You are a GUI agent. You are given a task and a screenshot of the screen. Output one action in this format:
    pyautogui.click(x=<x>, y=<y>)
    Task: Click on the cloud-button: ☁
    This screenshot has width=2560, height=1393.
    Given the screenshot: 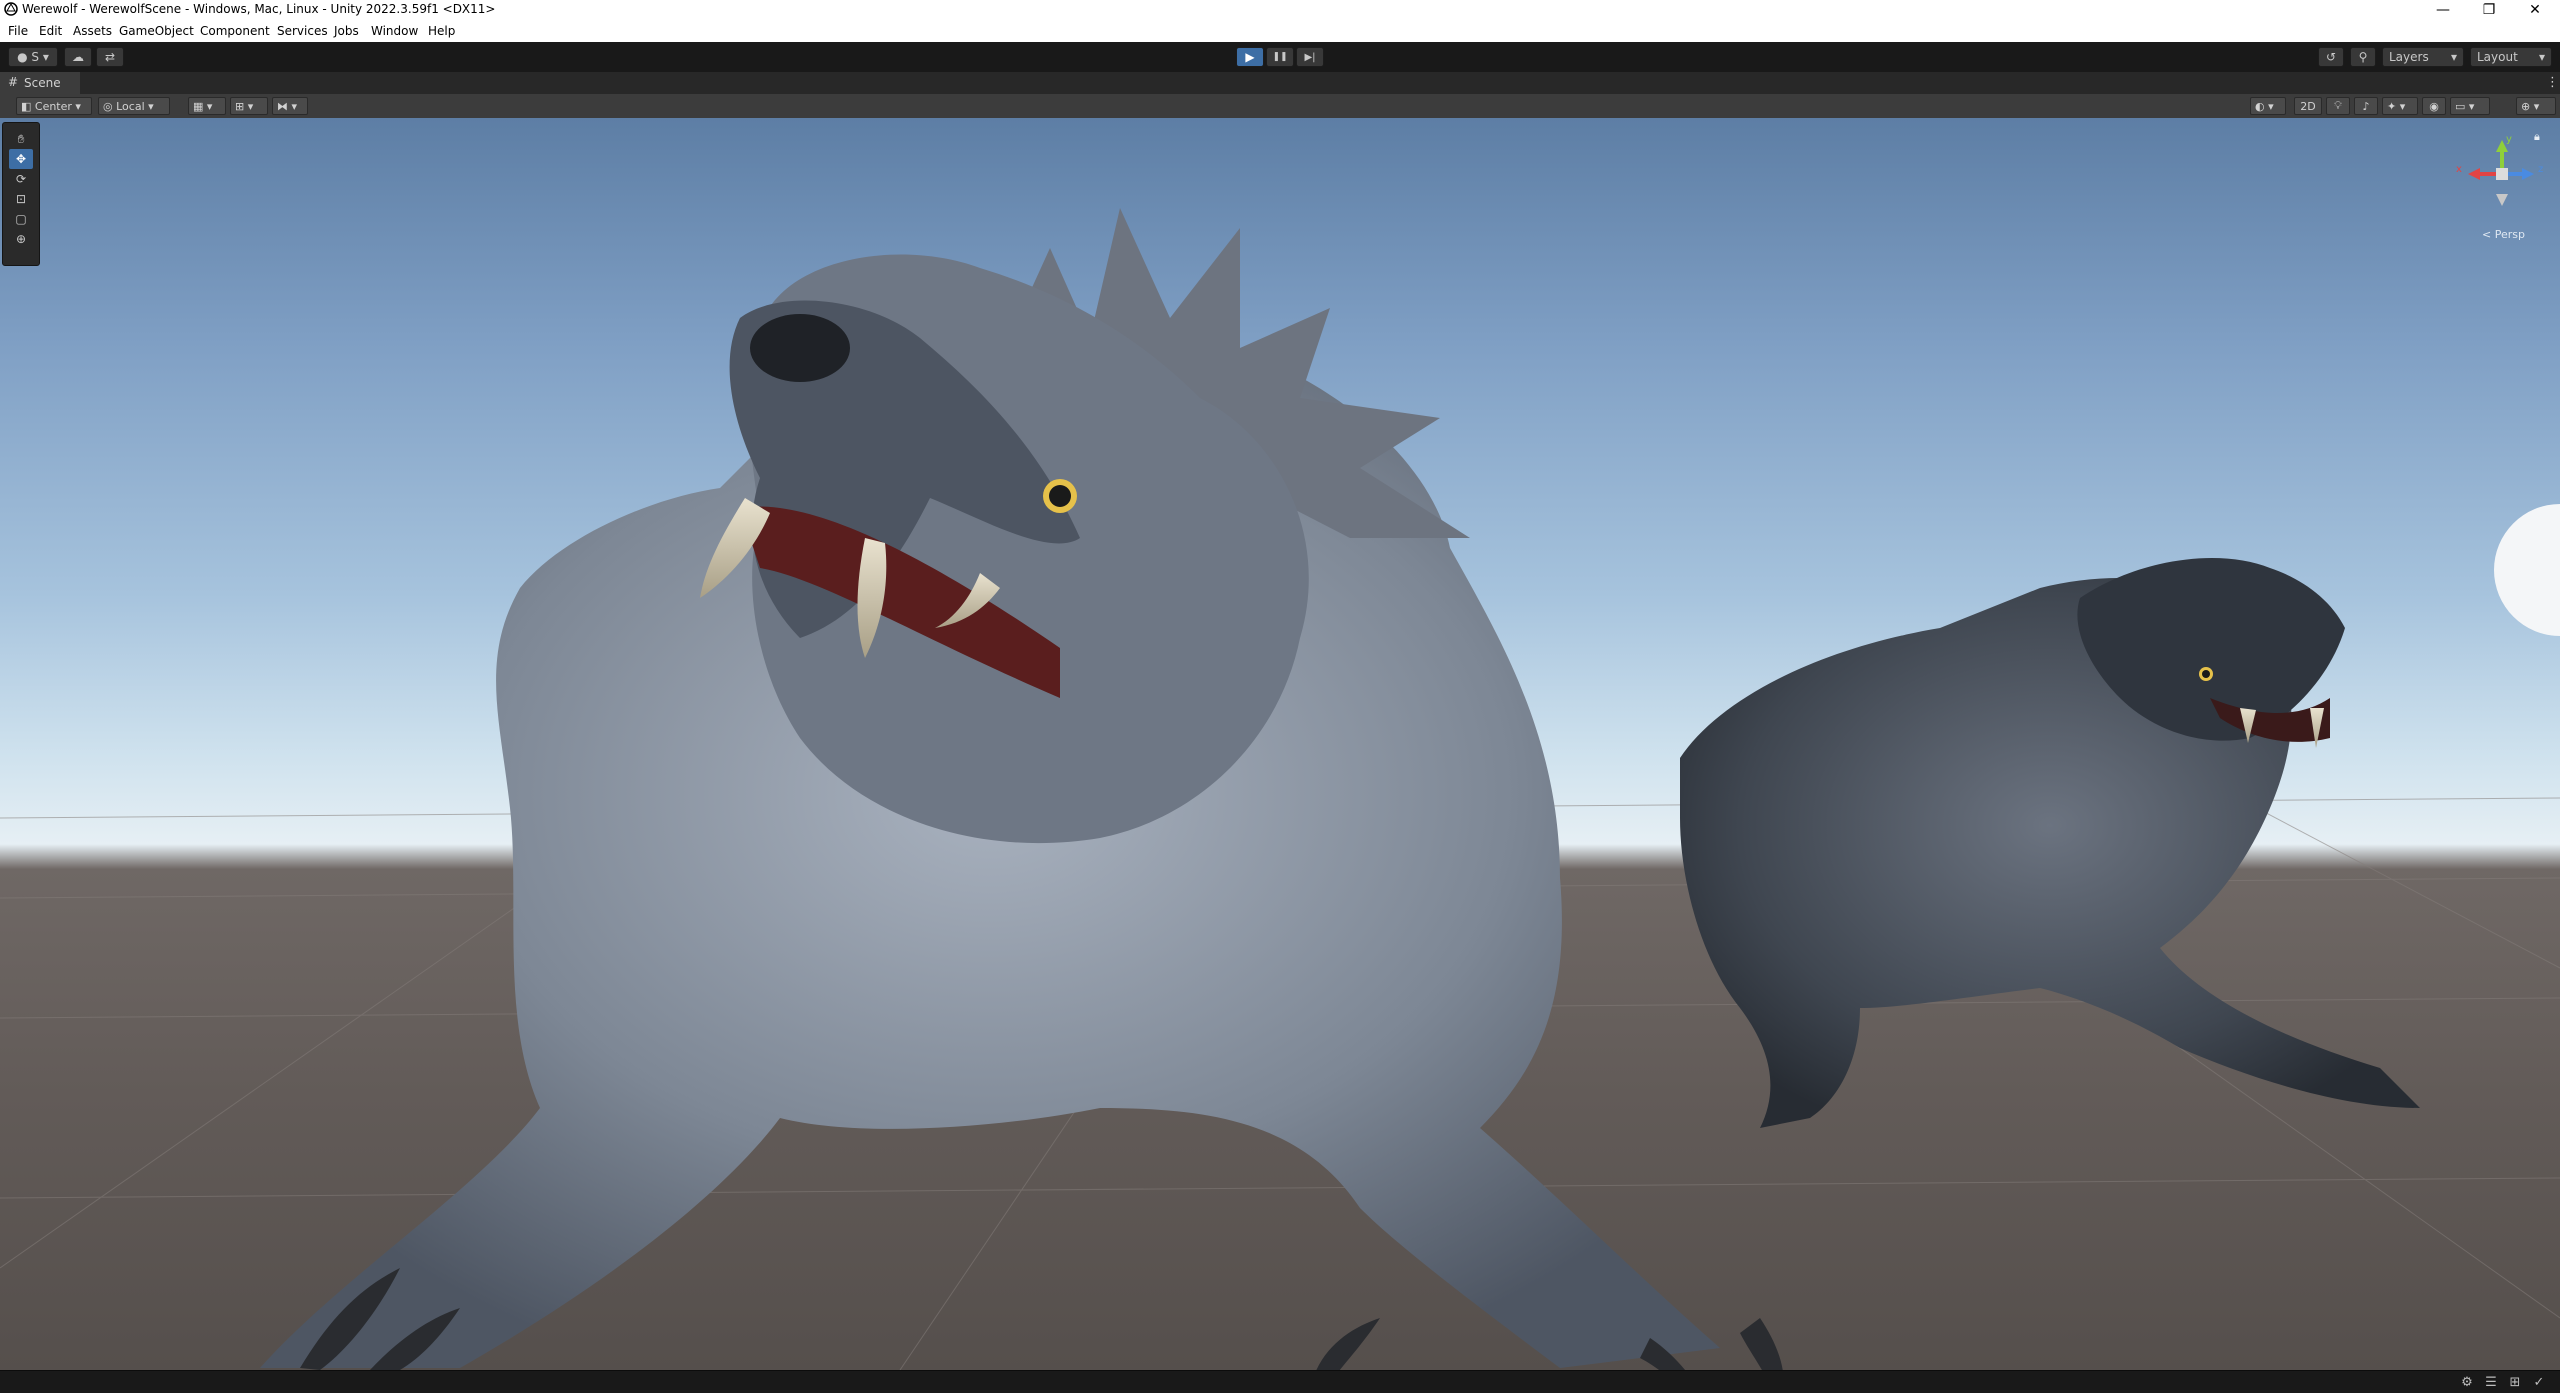 What is the action you would take?
    pyautogui.click(x=78, y=57)
    